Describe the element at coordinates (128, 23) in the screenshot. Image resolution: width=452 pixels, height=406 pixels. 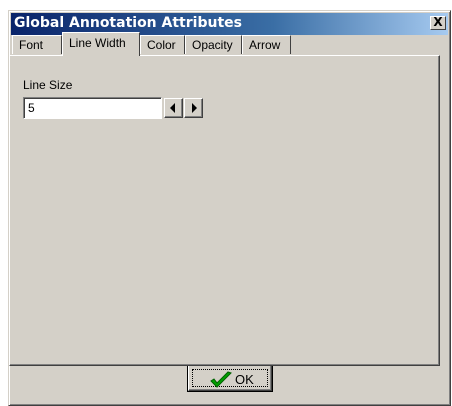
I see `window-title: Global Annotation Attributes` at that location.